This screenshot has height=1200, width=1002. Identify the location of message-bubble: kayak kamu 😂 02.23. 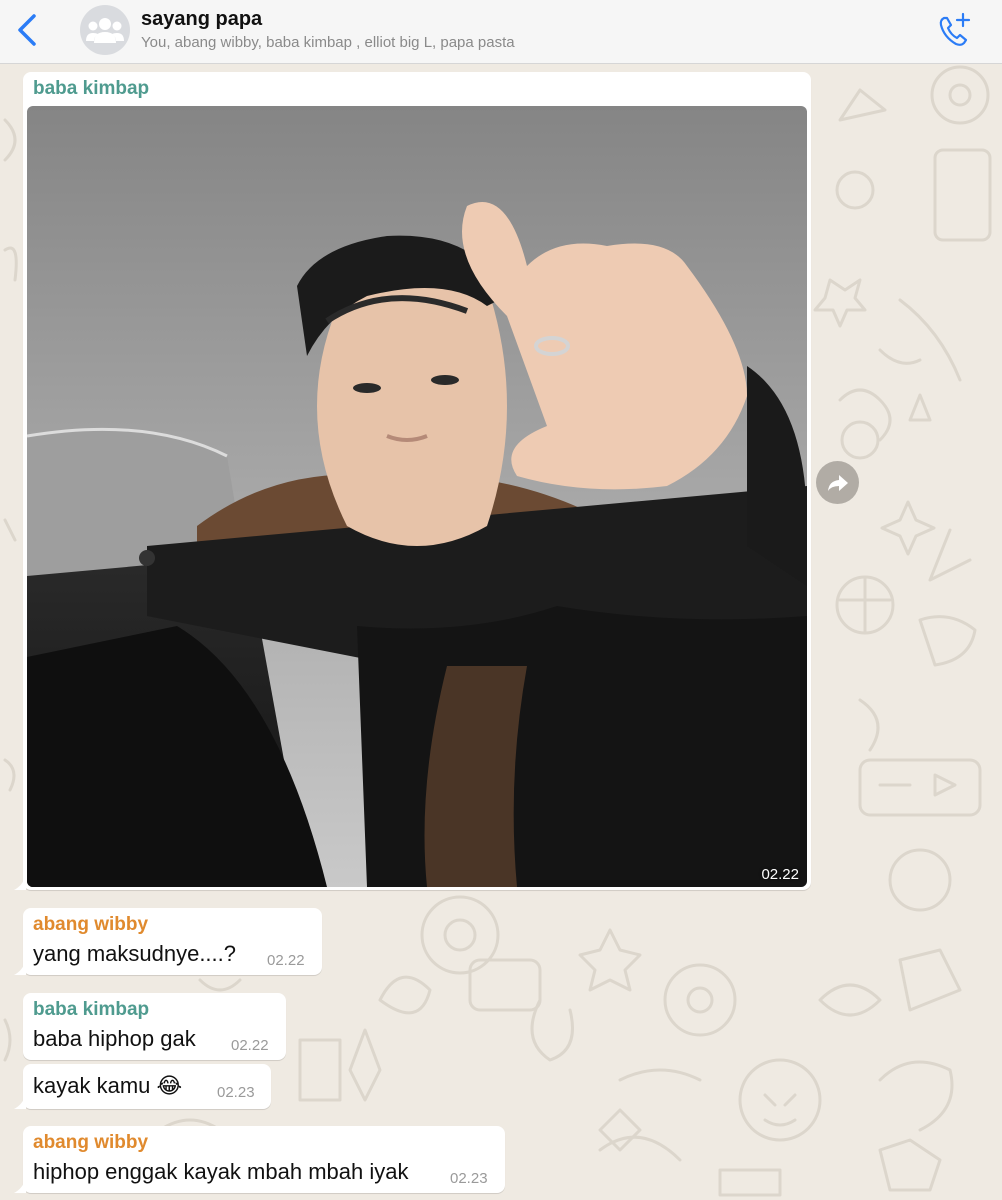
(142, 1086).